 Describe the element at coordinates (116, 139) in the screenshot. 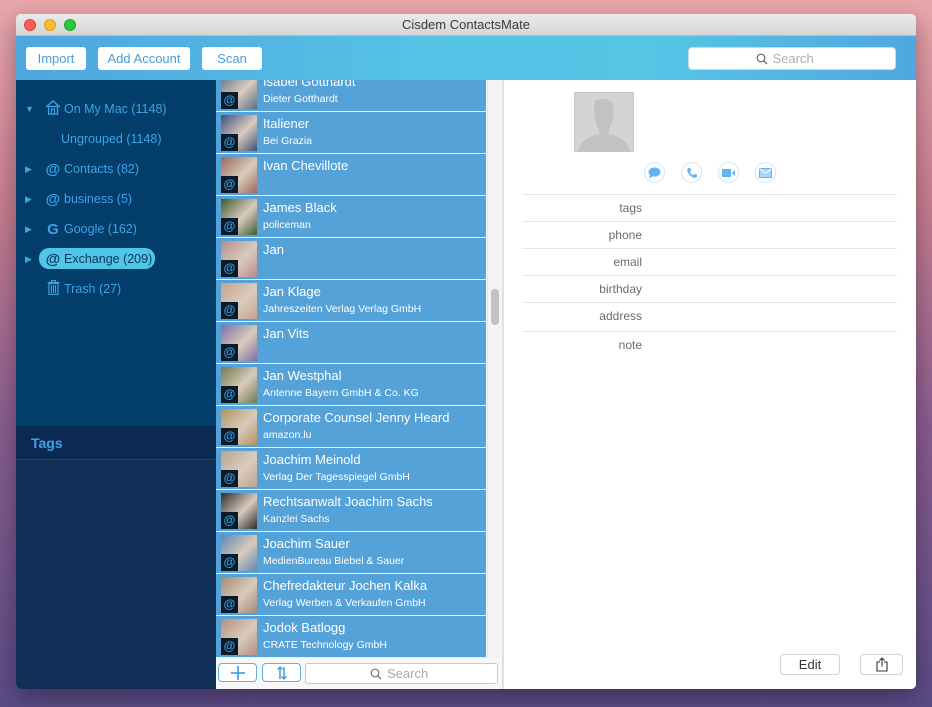

I see `group-ungrouped: Ungrouped (1148)` at that location.